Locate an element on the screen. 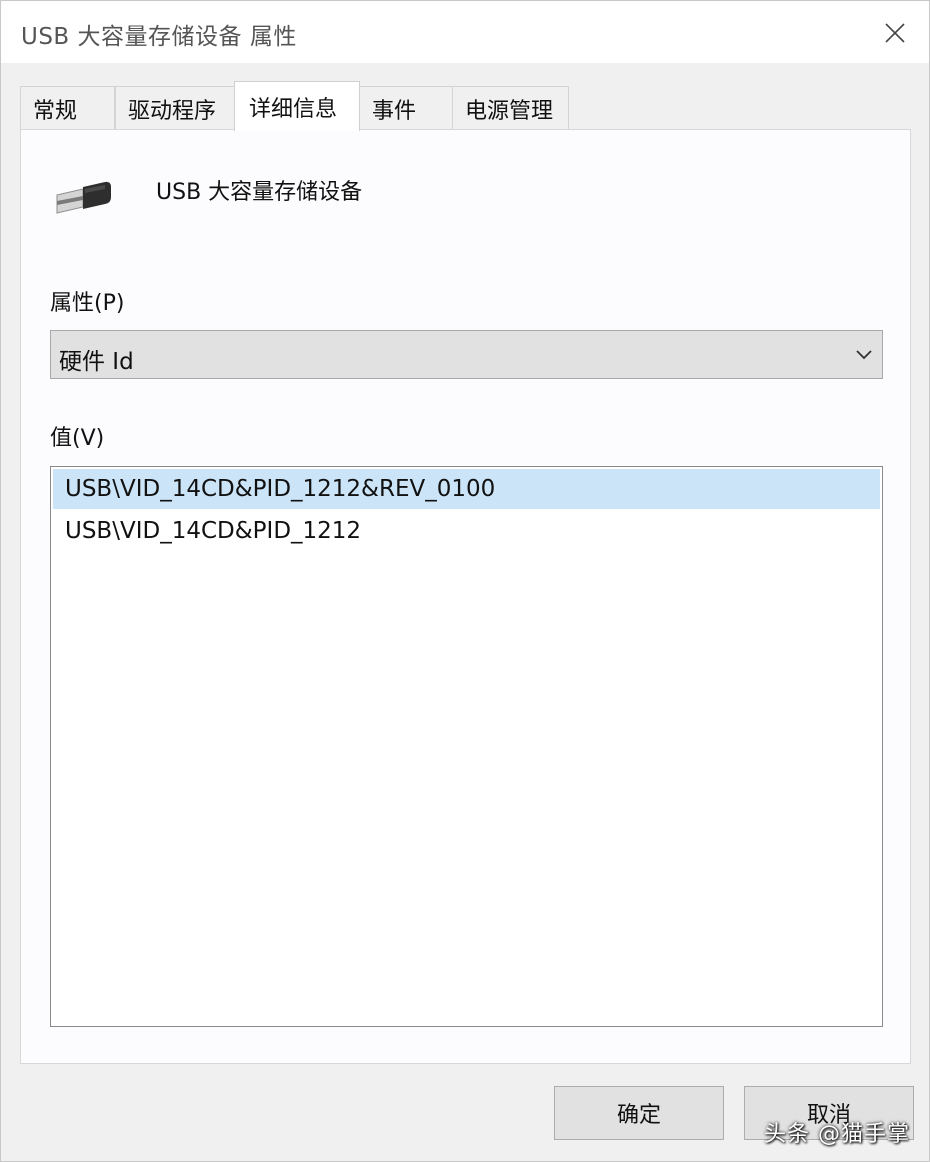  list-item: USB\VID_14CD&PID_1212 is located at coordinates (466, 531).